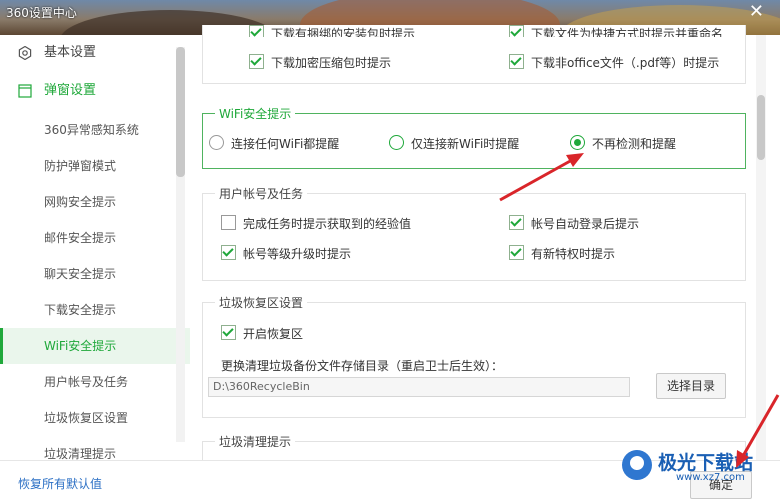 The width and height of the screenshot is (780, 501). What do you see at coordinates (255, 113) in the screenshot?
I see `section-title: WiFi安全提示` at bounding box center [255, 113].